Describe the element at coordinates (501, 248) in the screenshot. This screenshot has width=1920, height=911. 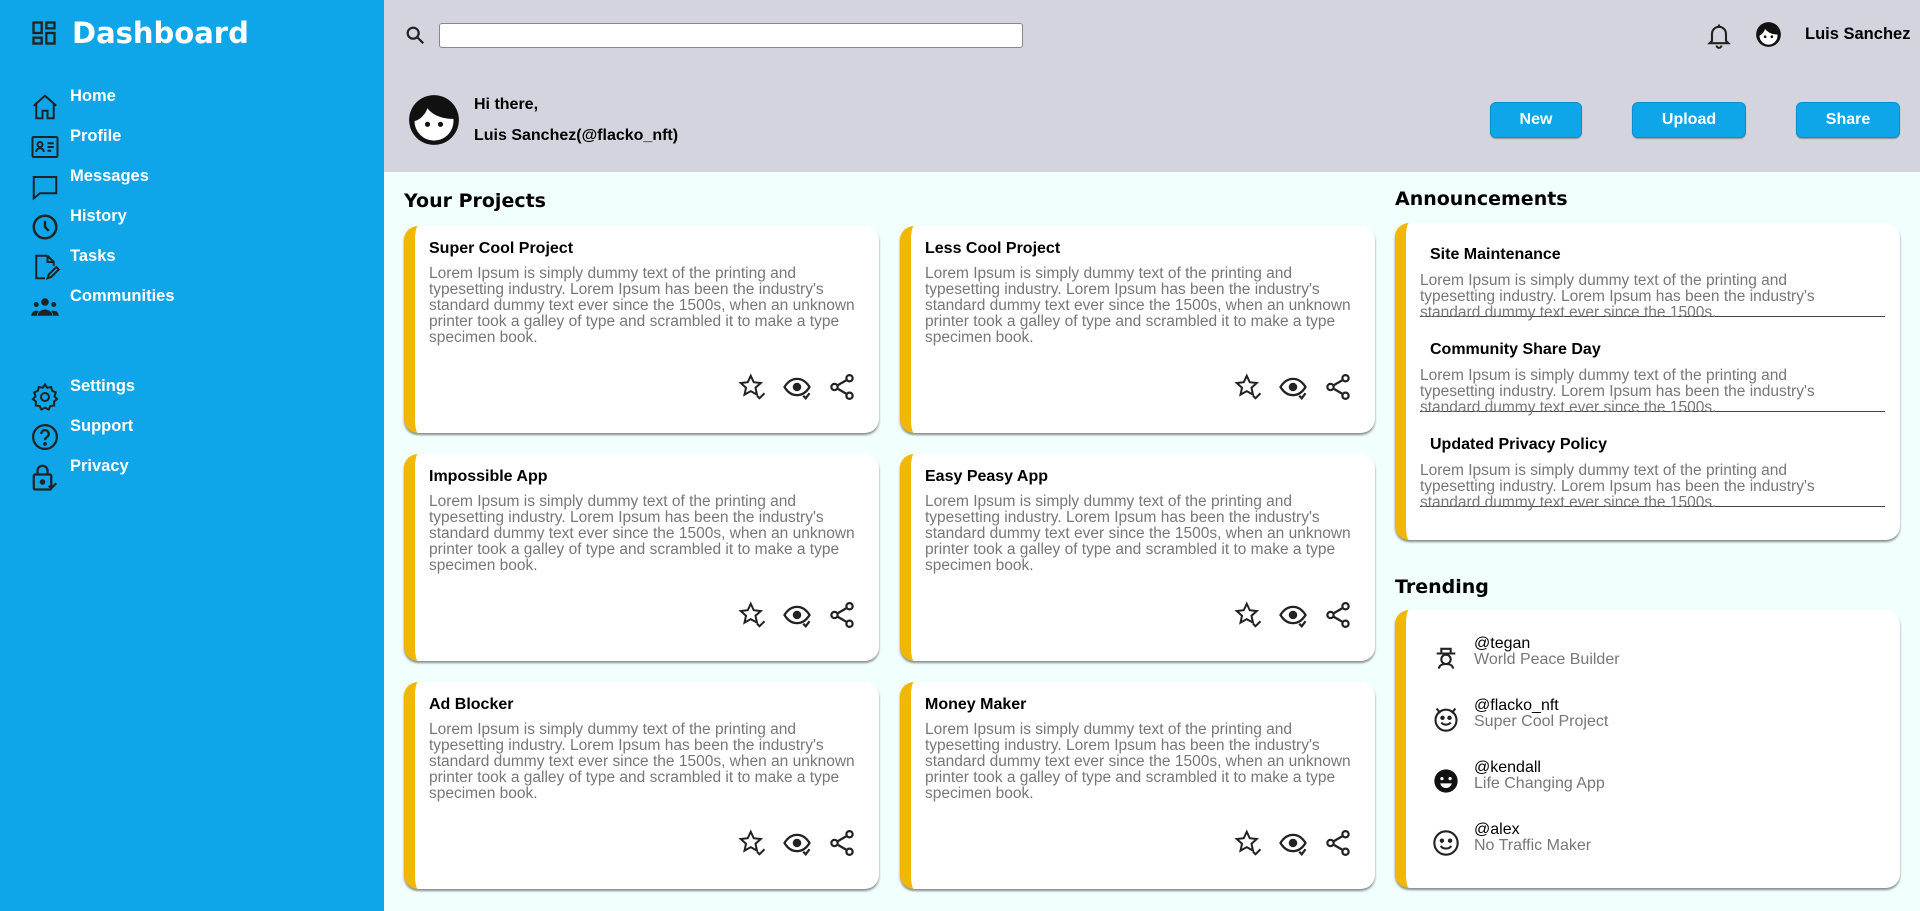
I see `project-title: Super Cool Project` at that location.